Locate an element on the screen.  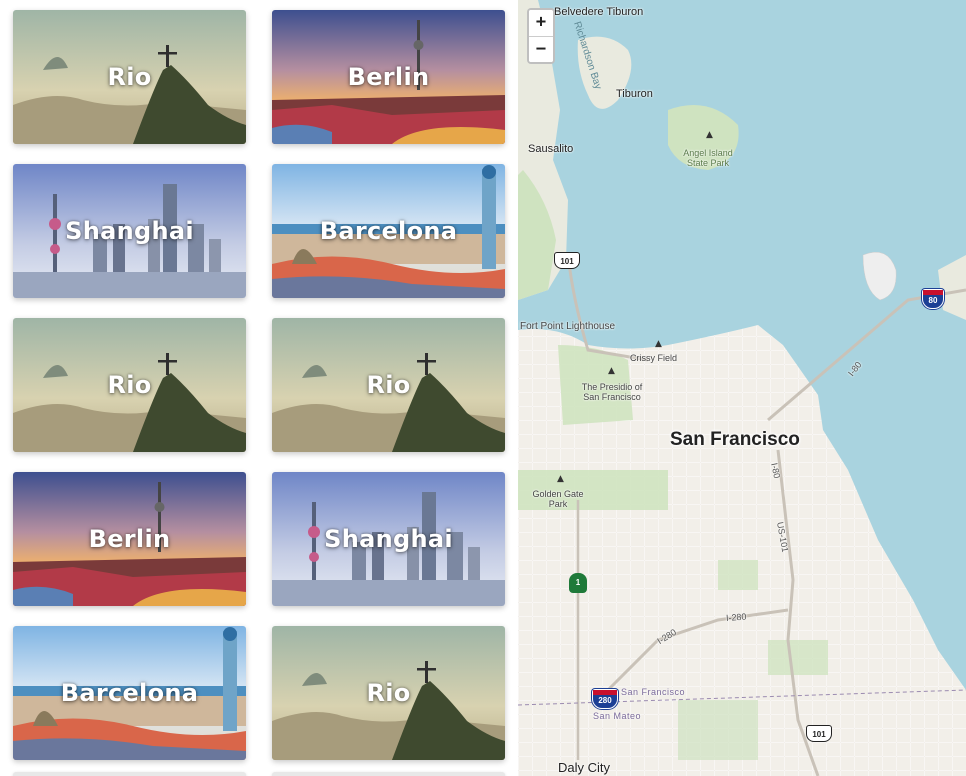
map-label-county-sf: San Francisco is located at coordinates (653, 692).